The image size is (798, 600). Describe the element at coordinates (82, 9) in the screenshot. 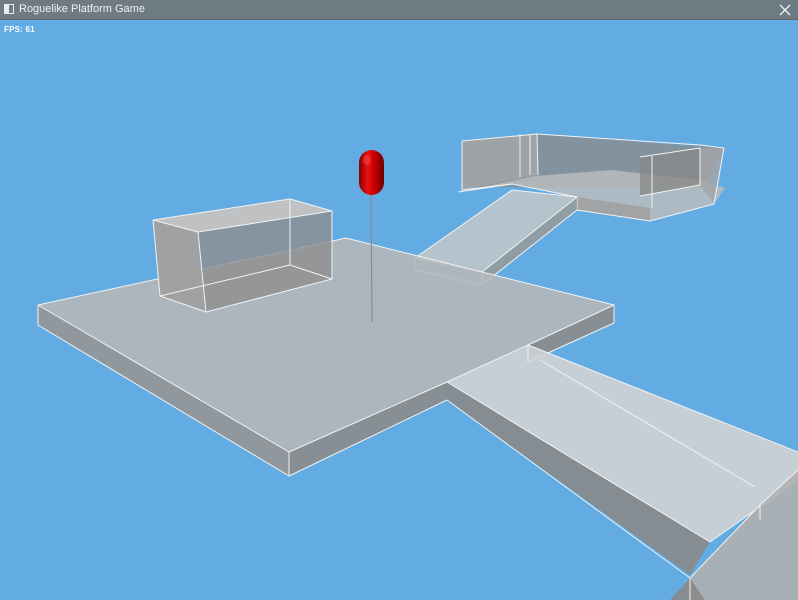

I see `window-title: Roguelike Platform Game` at that location.